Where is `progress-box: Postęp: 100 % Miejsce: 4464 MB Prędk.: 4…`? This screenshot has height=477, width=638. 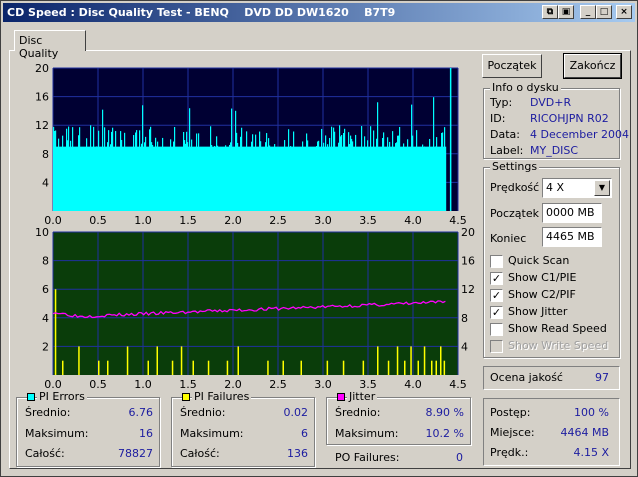 progress-box: Postęp: 100 % Miejsce: 4464 MB Prędk.: 4… is located at coordinates (551, 432).